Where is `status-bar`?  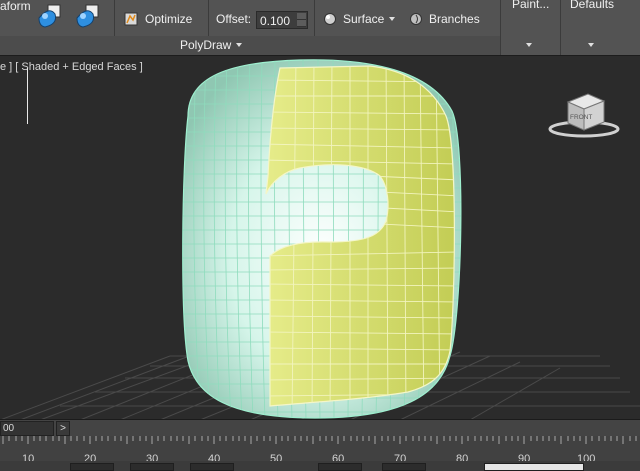
status-bar is located at coordinates (320, 466).